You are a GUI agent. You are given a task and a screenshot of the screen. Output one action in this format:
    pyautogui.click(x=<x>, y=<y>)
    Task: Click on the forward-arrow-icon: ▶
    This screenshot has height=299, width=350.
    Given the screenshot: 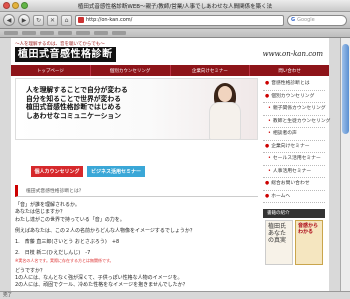 What is the action you would take?
    pyautogui.click(x=24, y=20)
    